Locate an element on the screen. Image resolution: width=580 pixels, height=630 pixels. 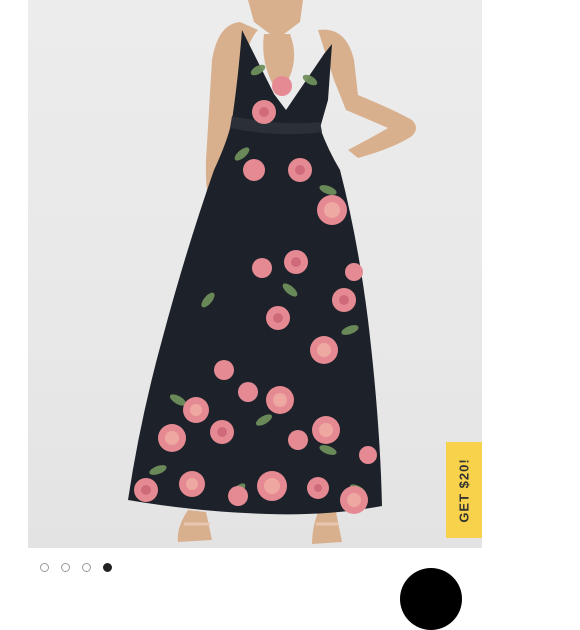
floating-action-button is located at coordinates (431, 599).